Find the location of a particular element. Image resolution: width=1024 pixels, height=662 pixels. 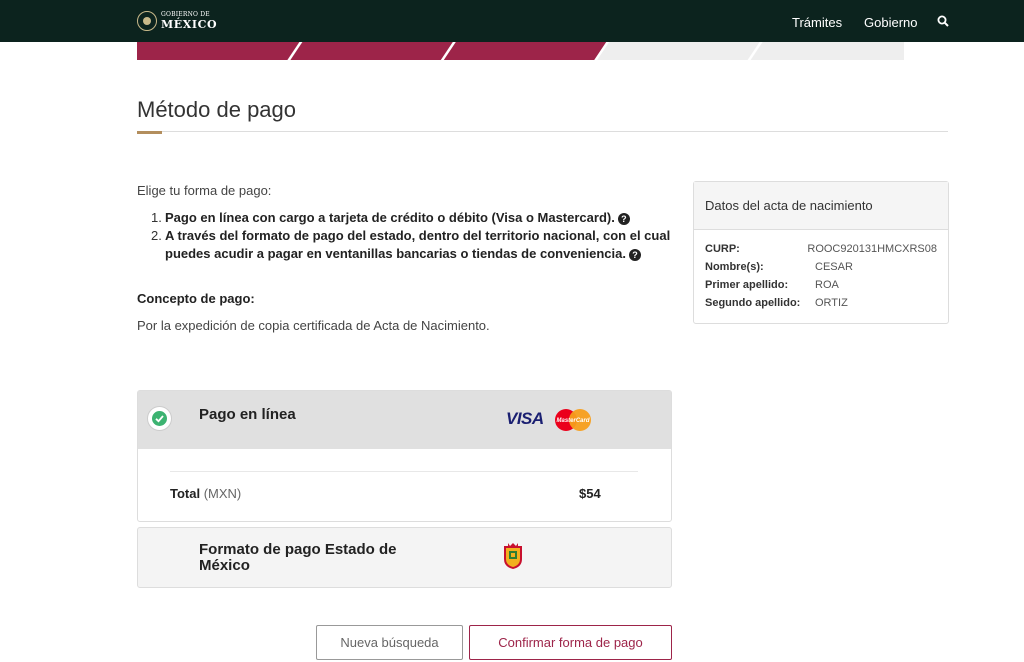

checkmark-icon is located at coordinates (159, 419).